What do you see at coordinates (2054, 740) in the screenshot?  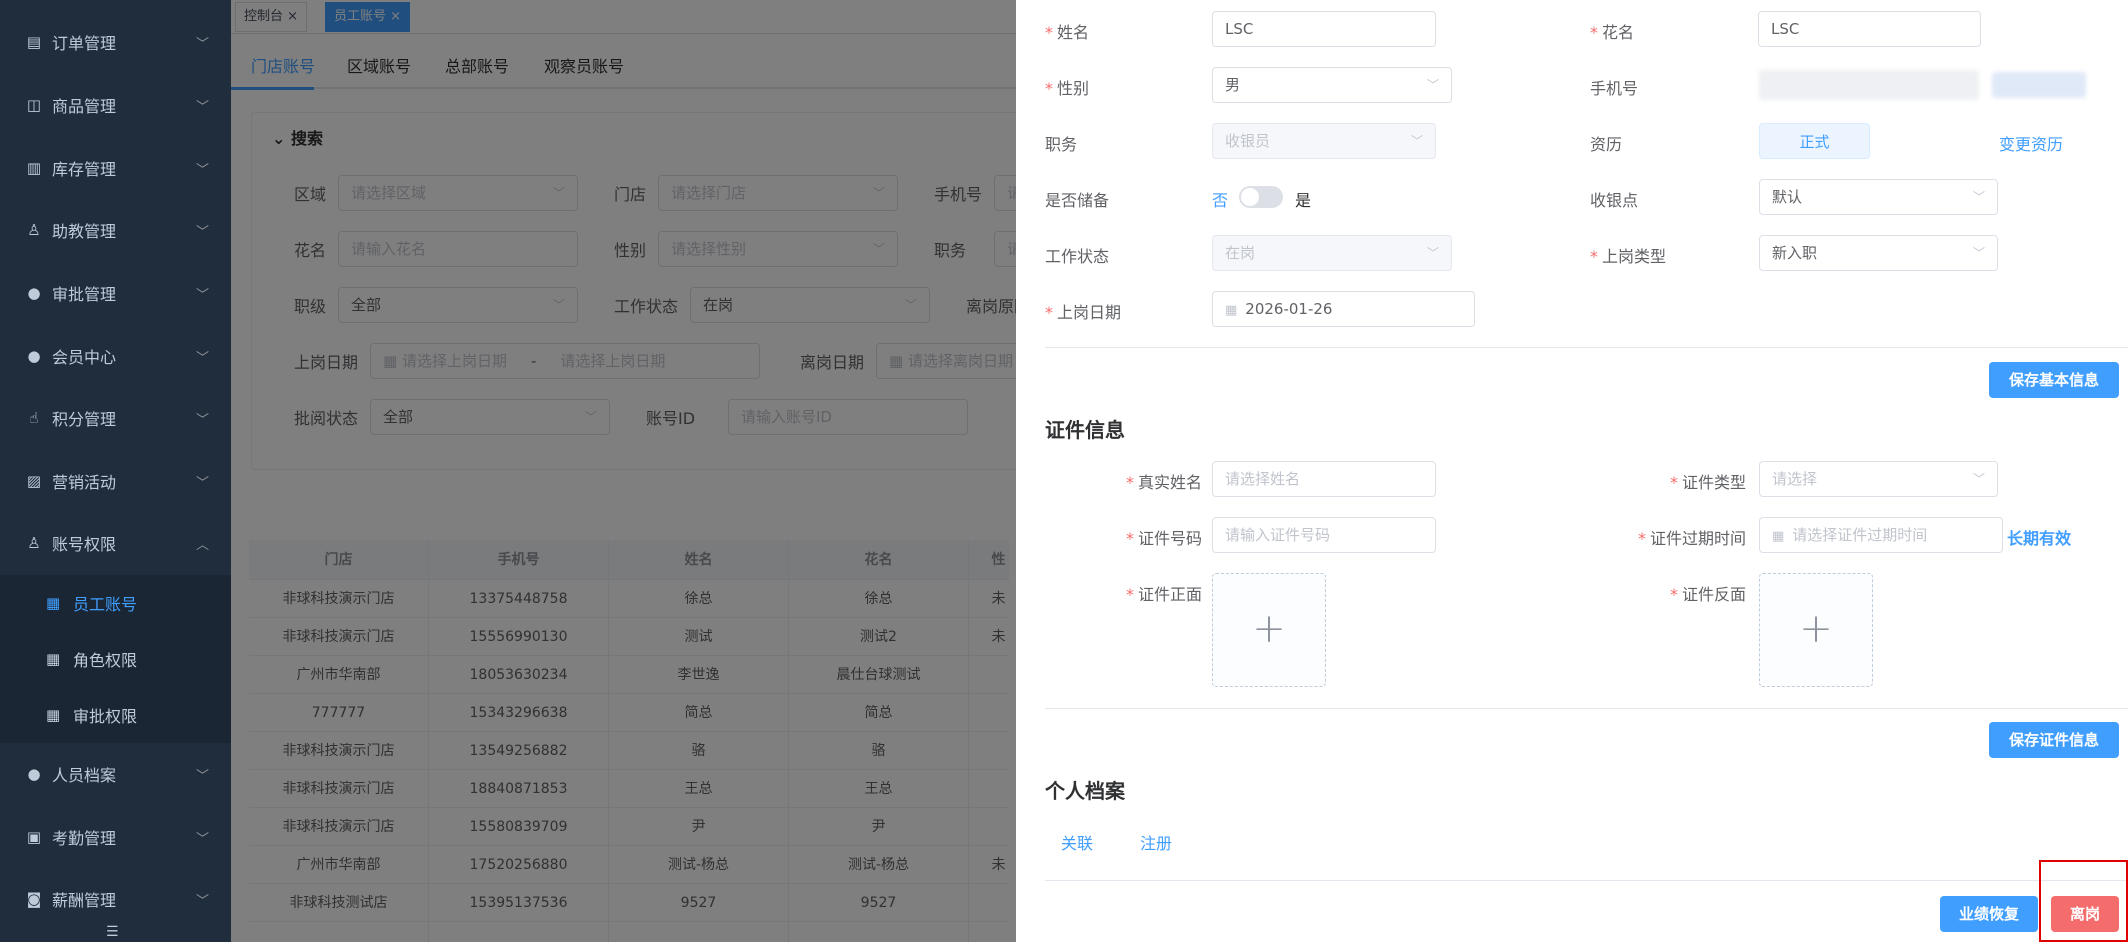 I see `save-cert-info-button: 保存证件信息` at bounding box center [2054, 740].